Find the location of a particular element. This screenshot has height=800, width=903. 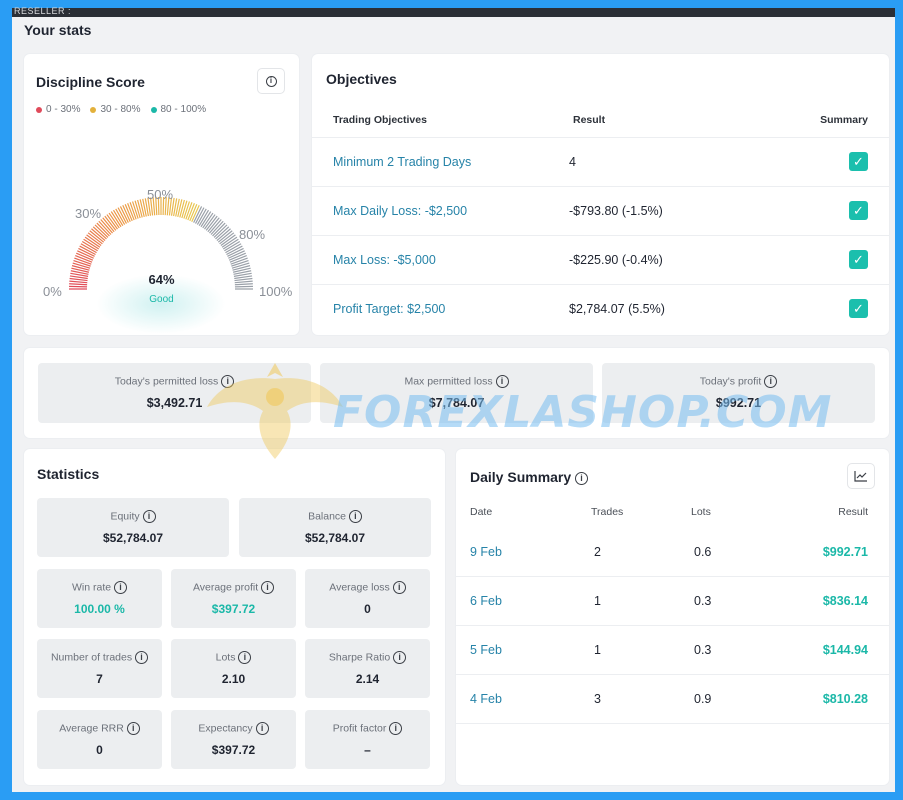

stat-label: Average loss is located at coordinates (359, 587).